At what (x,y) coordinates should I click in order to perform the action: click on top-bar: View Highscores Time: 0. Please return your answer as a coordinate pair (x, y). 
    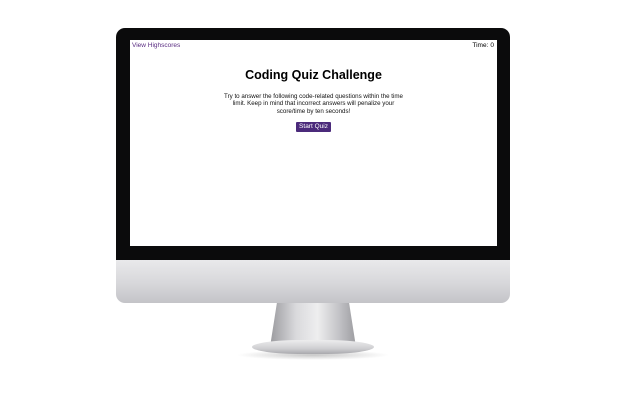
    Looking at the image, I should click on (313, 46).